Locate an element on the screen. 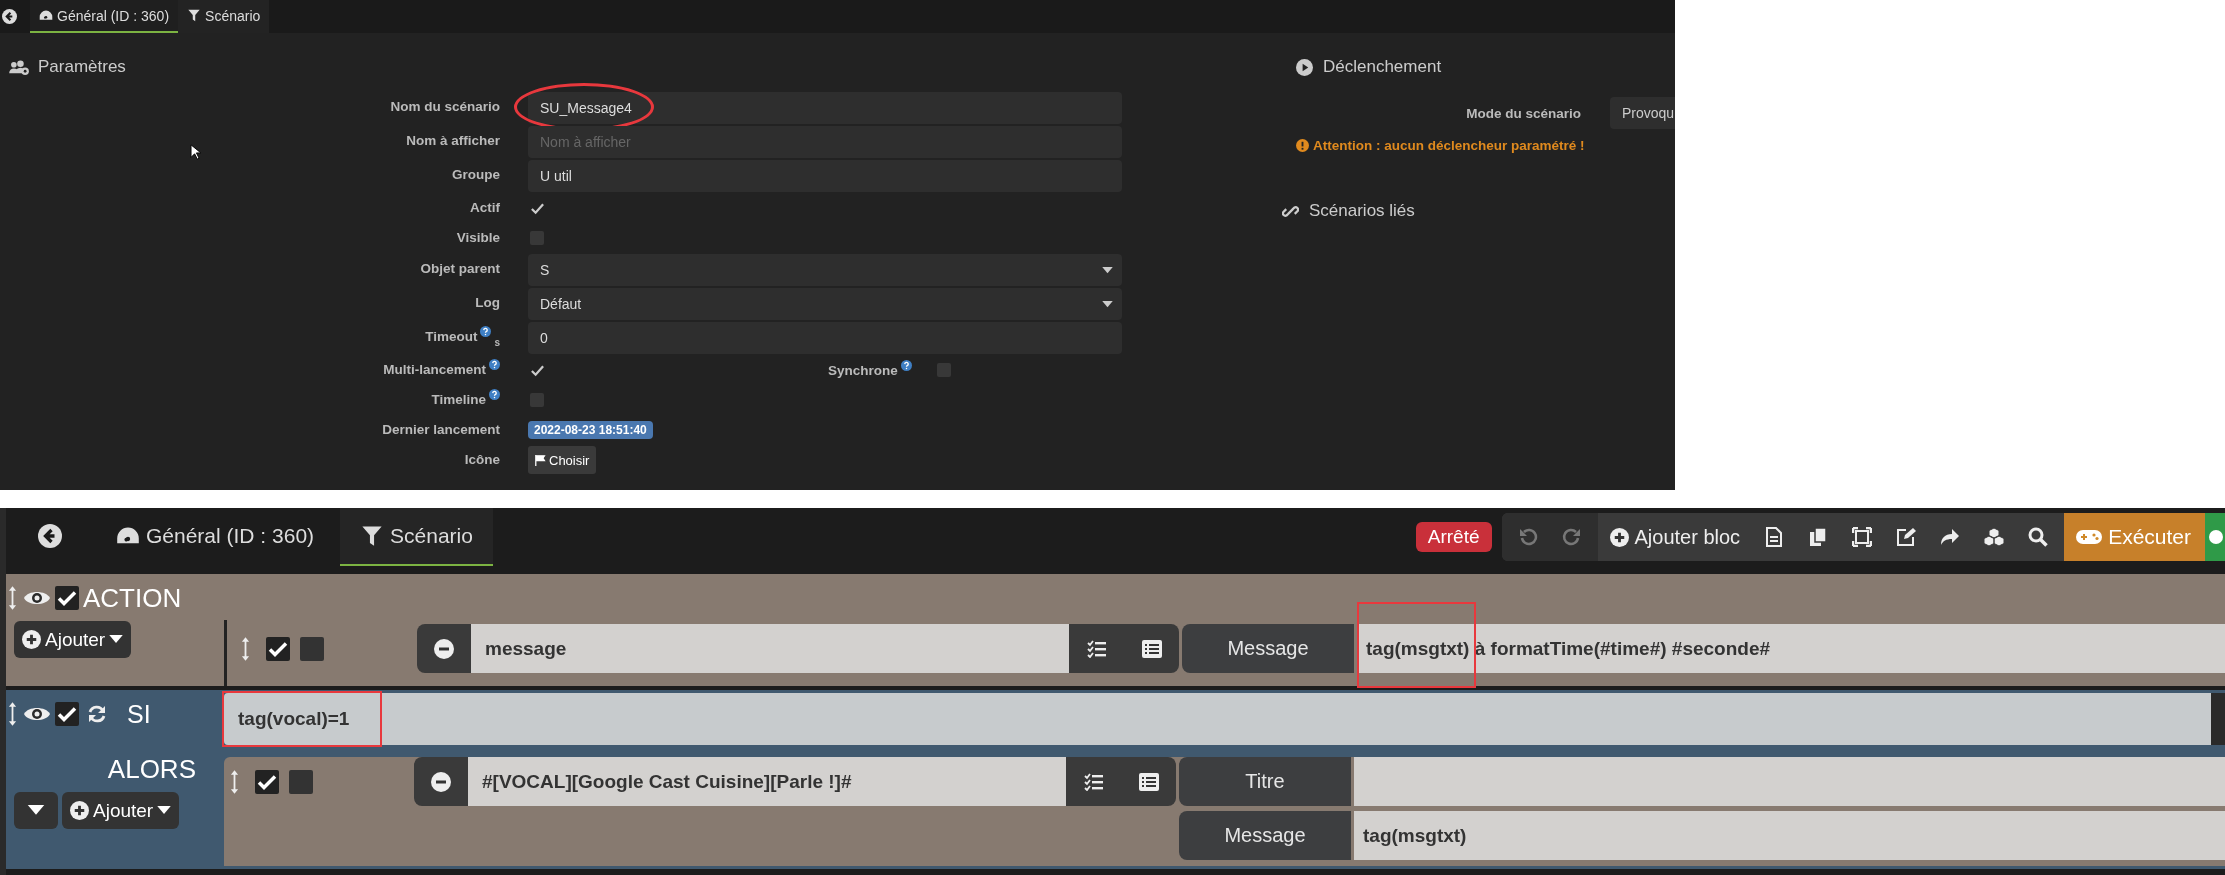 The height and width of the screenshot is (875, 2225). option-field: tag(msgtxt) à formatTime(#time#) #seconde# is located at coordinates (1791, 648).